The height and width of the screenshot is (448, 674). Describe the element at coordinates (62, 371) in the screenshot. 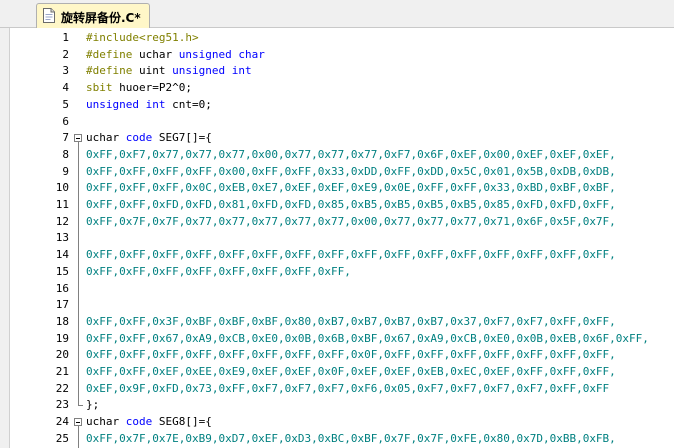

I see `line-number: 21` at that location.